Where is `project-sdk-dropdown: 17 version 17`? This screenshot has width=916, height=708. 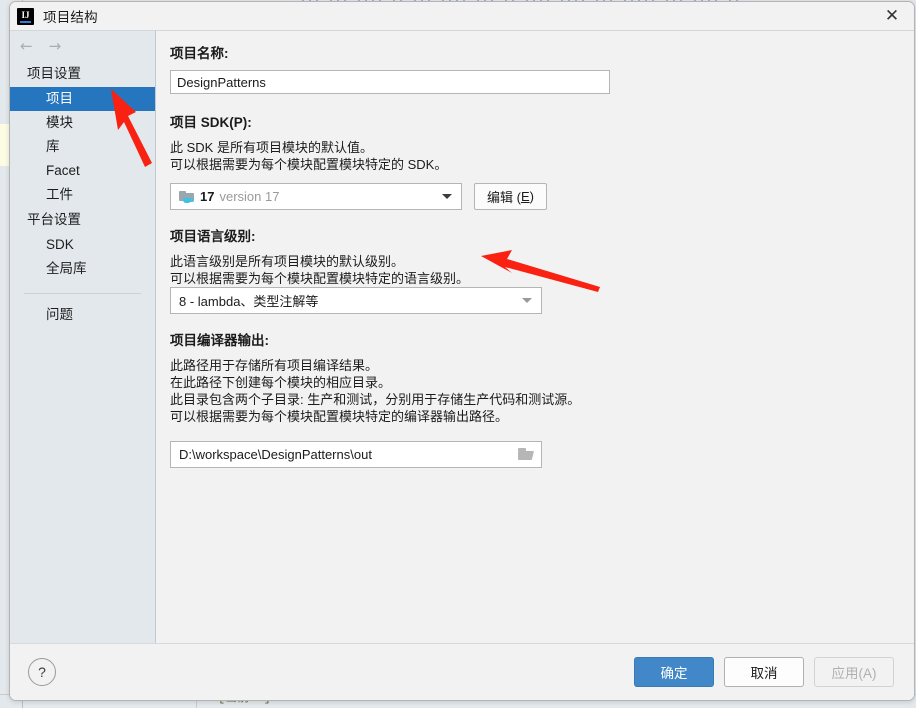
project-sdk-dropdown: 17 version 17 is located at coordinates (316, 196).